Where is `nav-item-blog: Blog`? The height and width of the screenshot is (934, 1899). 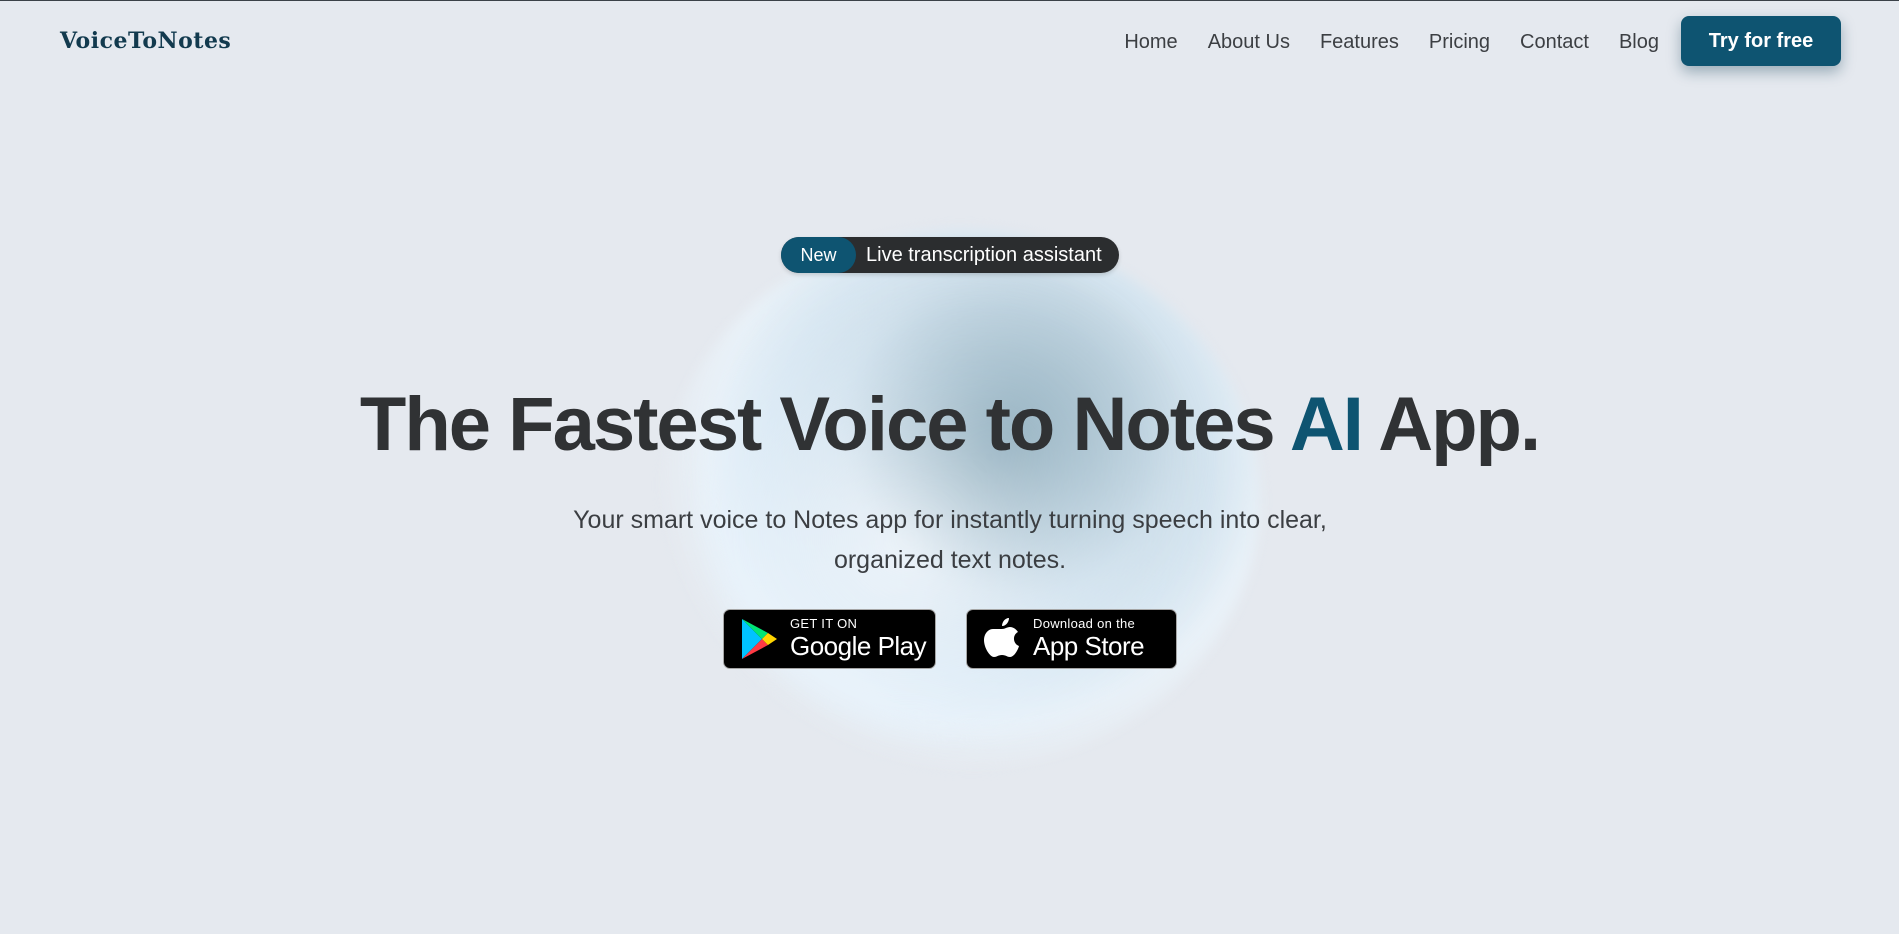 nav-item-blog: Blog is located at coordinates (1639, 42).